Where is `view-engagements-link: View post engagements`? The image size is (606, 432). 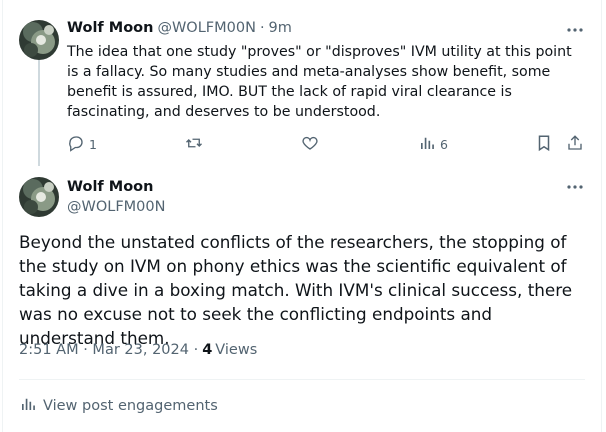 view-engagements-link: View post engagements is located at coordinates (118, 406).